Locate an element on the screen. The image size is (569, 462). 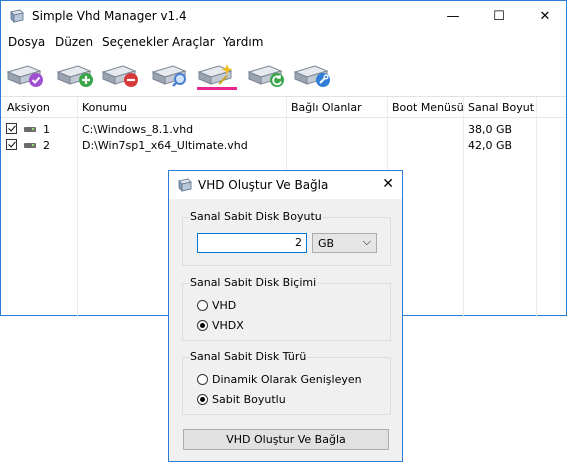
drive-refresh-icon is located at coordinates (265, 76).